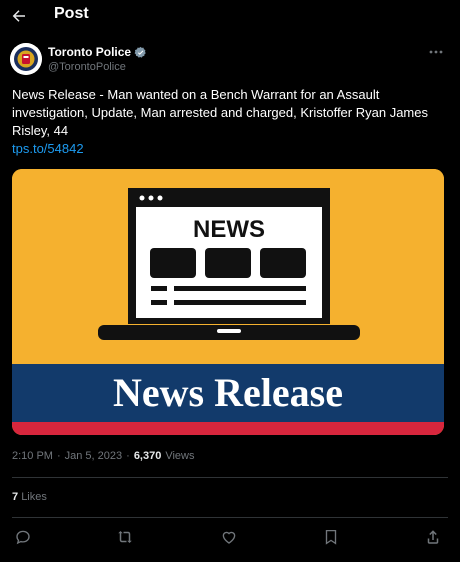  What do you see at coordinates (229, 229) in the screenshot?
I see `media-headline: NEWS` at bounding box center [229, 229].